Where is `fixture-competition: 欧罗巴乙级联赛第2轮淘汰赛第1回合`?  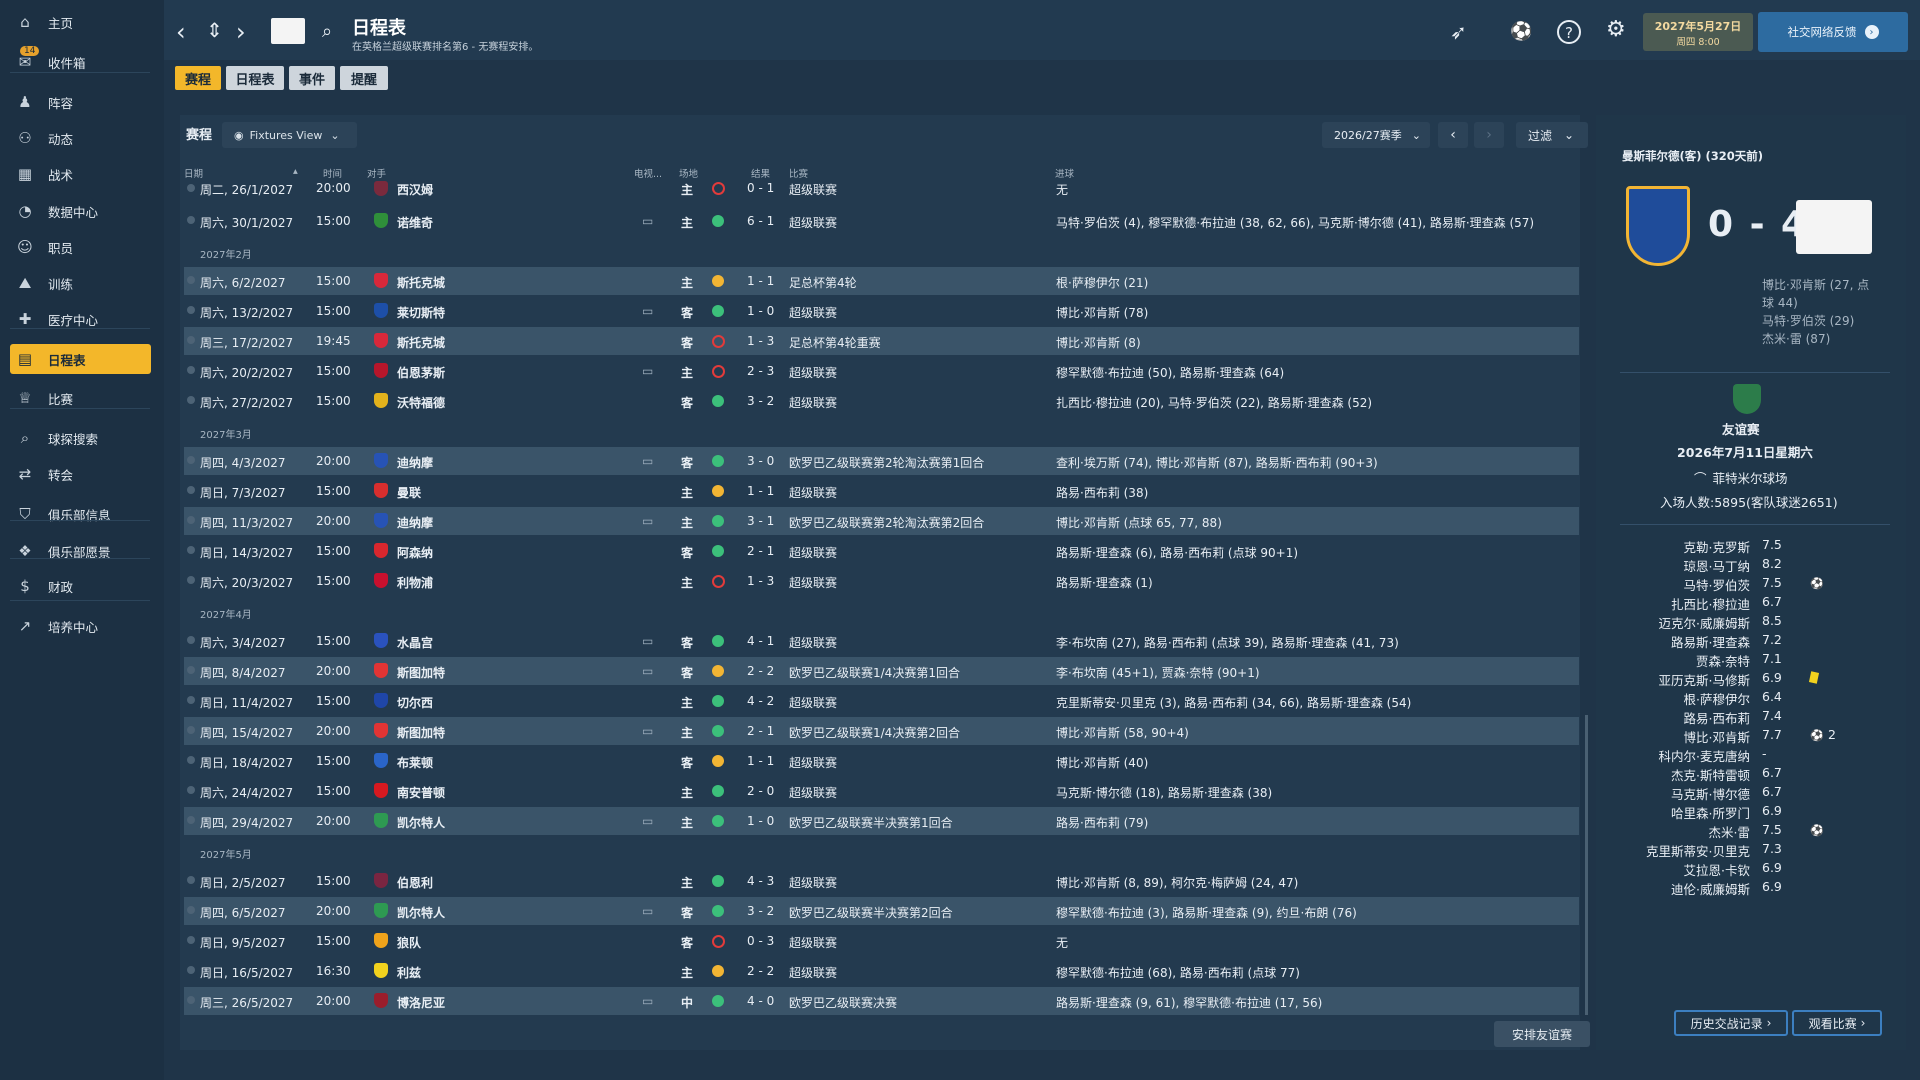 fixture-competition: 欧罗巴乙级联赛第2轮淘汰赛第1回合 is located at coordinates (886, 462).